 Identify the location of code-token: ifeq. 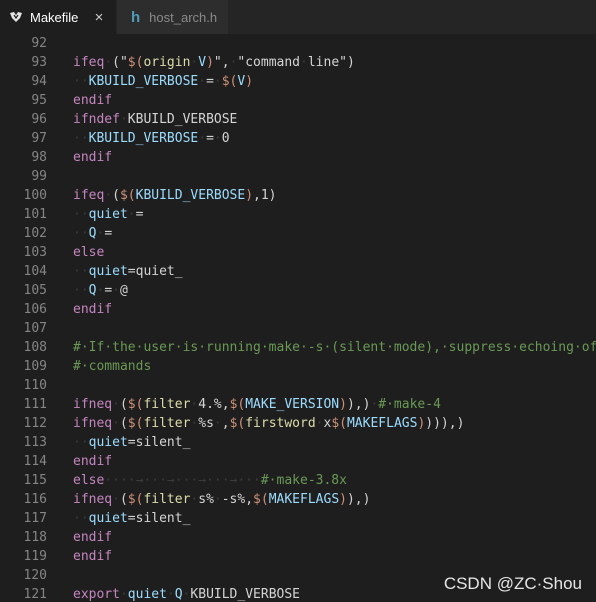
(89, 195).